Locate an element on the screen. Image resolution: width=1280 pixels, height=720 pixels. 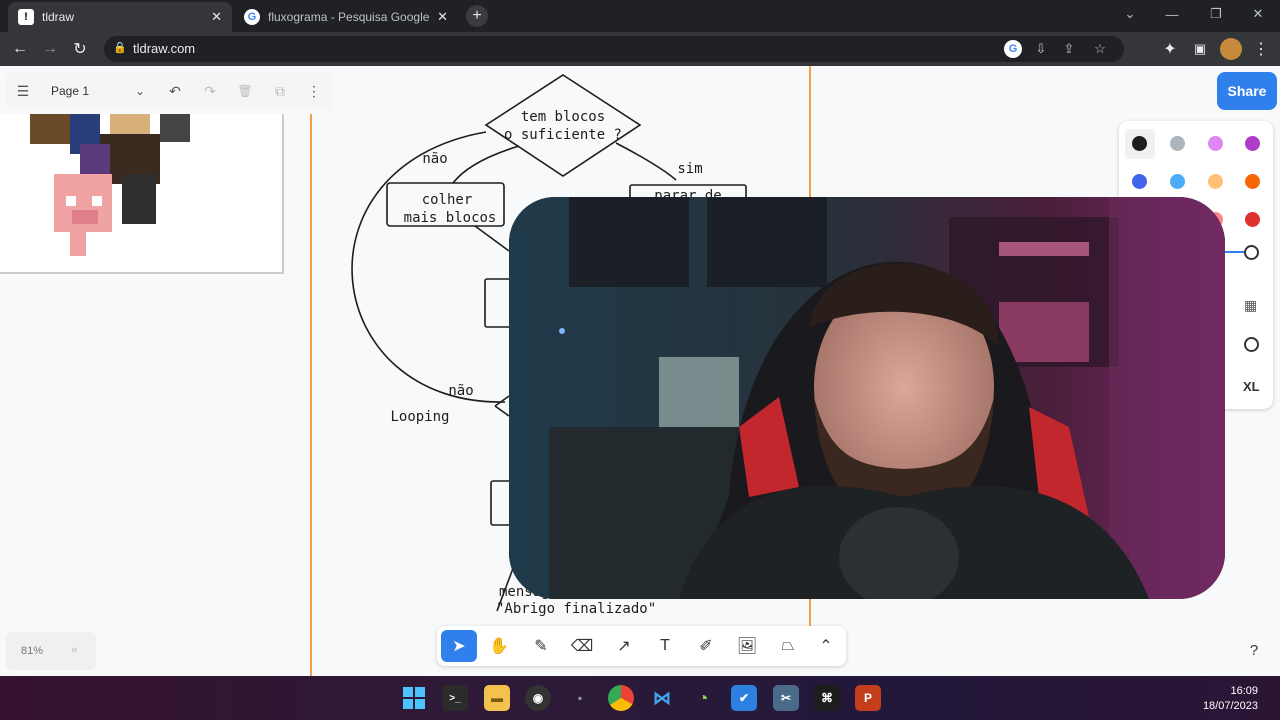
select-tool-icon: ➤ is located at coordinates (459, 646).